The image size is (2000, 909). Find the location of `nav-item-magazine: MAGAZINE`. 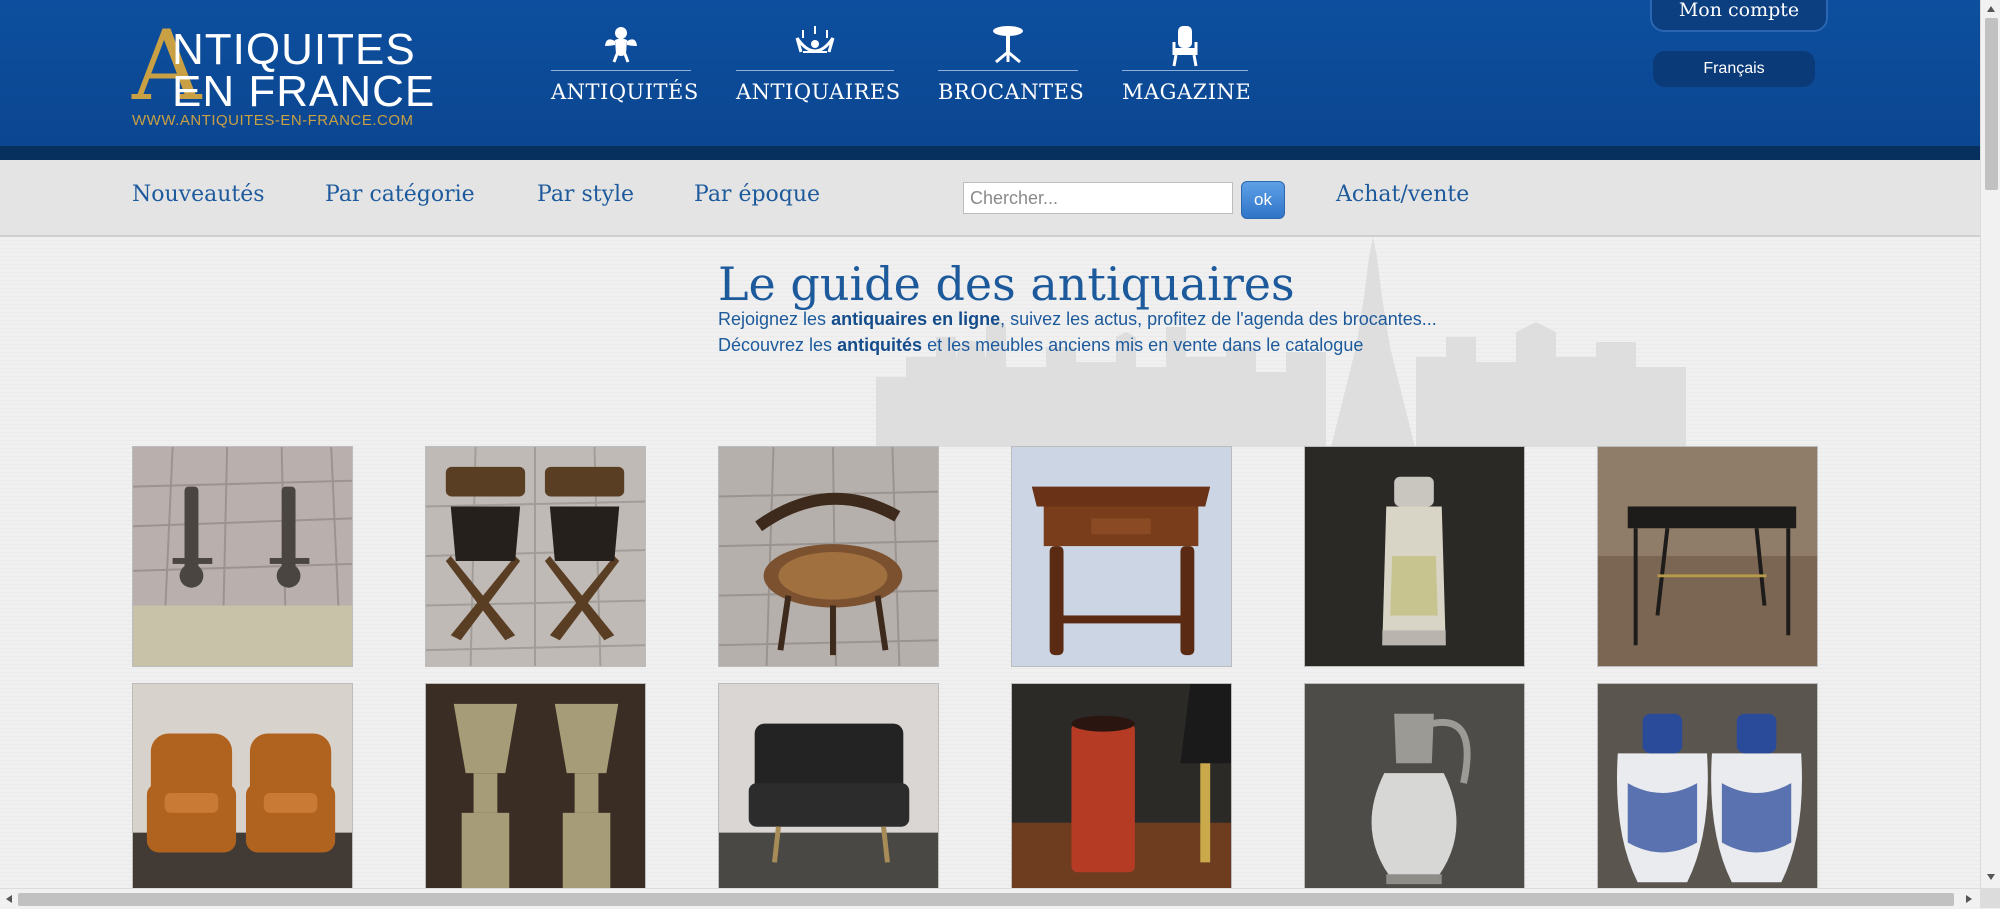

nav-item-magazine: MAGAZINE is located at coordinates (1187, 69).